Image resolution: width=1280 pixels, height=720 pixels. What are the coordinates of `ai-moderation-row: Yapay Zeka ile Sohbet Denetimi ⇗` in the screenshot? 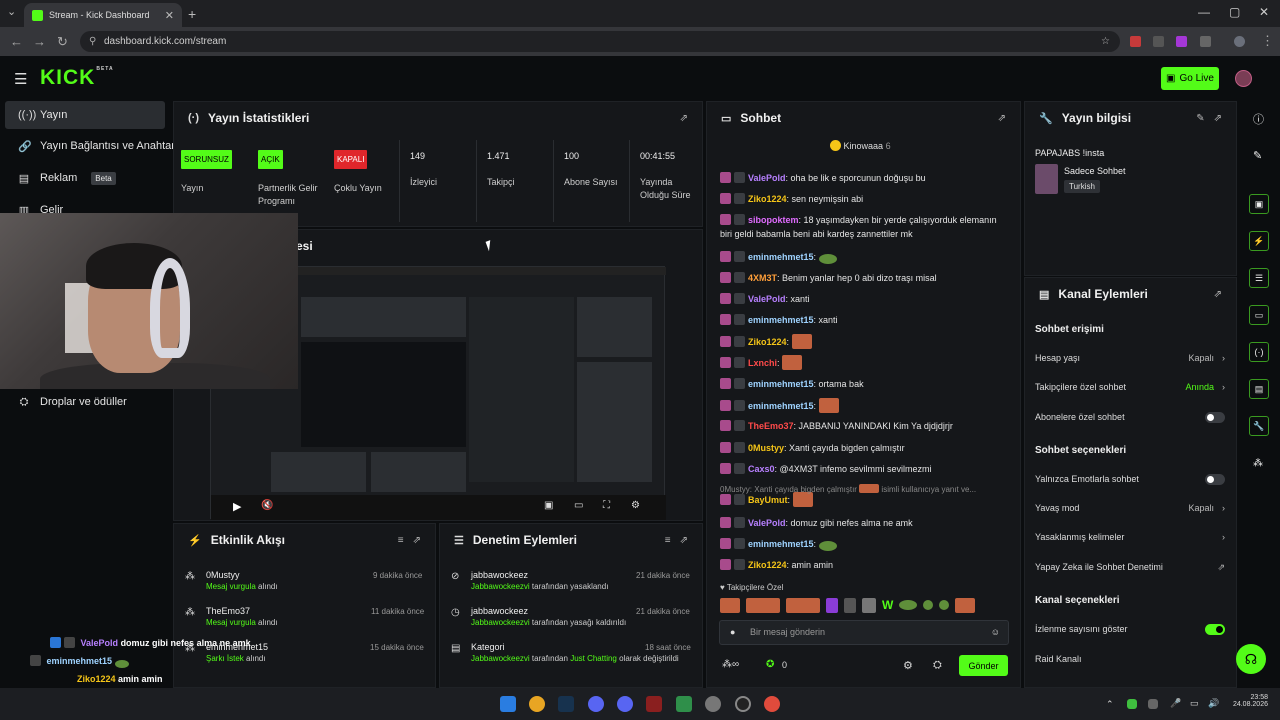 It's located at (1130, 567).